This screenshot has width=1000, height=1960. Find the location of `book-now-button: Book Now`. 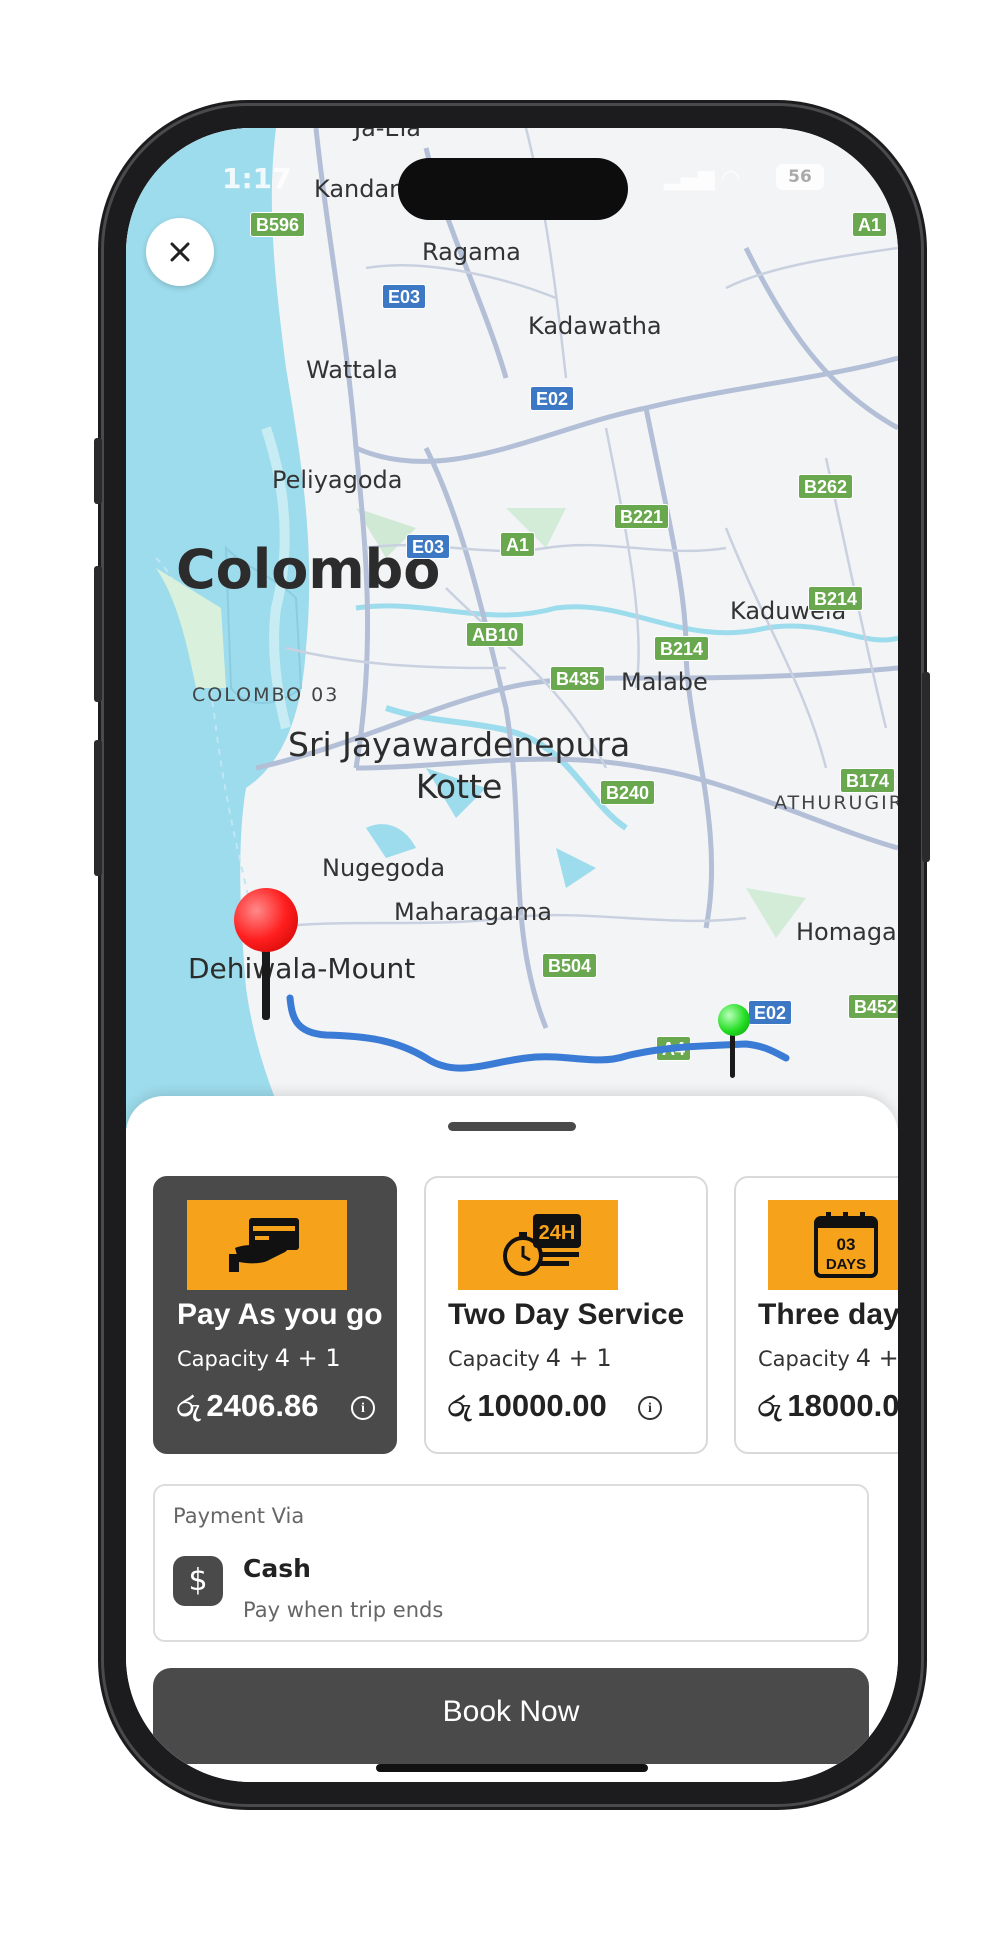

book-now-button: Book Now is located at coordinates (511, 1716).